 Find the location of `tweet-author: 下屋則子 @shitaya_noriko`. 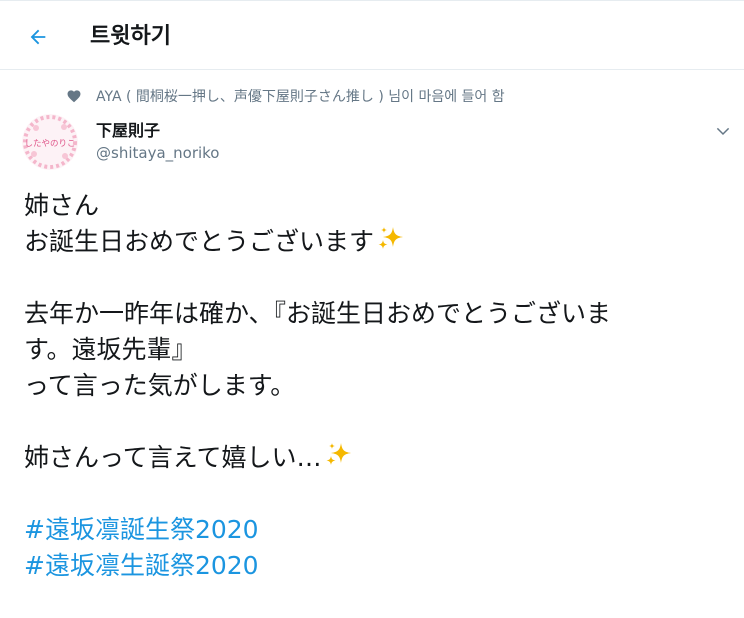

tweet-author: 下屋則子 @shitaya_noriko is located at coordinates (157, 142).